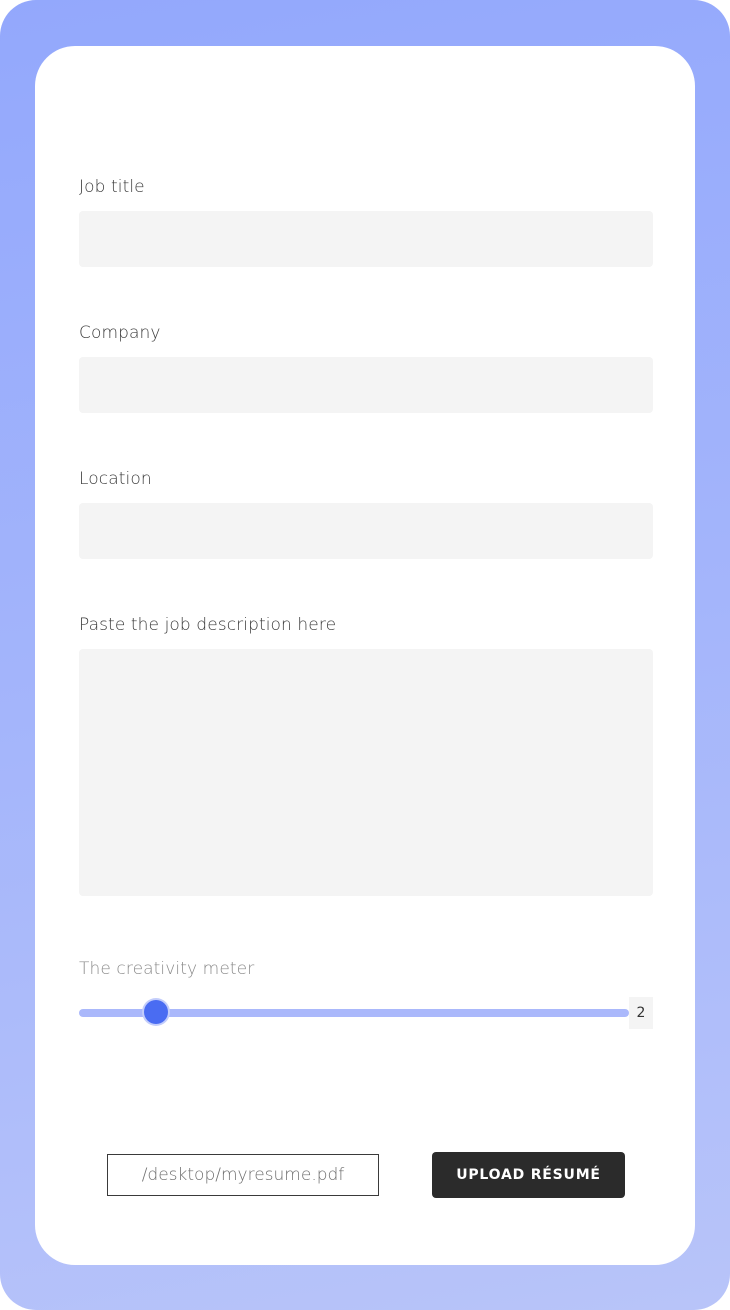  I want to click on job-title-input, so click(366, 239).